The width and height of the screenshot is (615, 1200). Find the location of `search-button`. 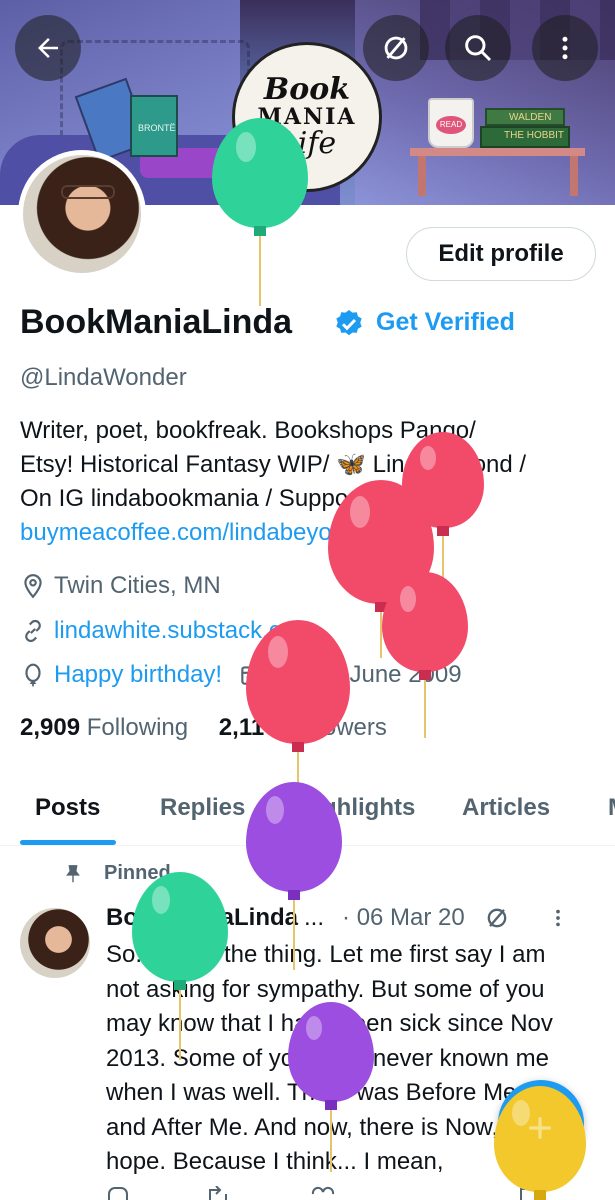

search-button is located at coordinates (478, 48).